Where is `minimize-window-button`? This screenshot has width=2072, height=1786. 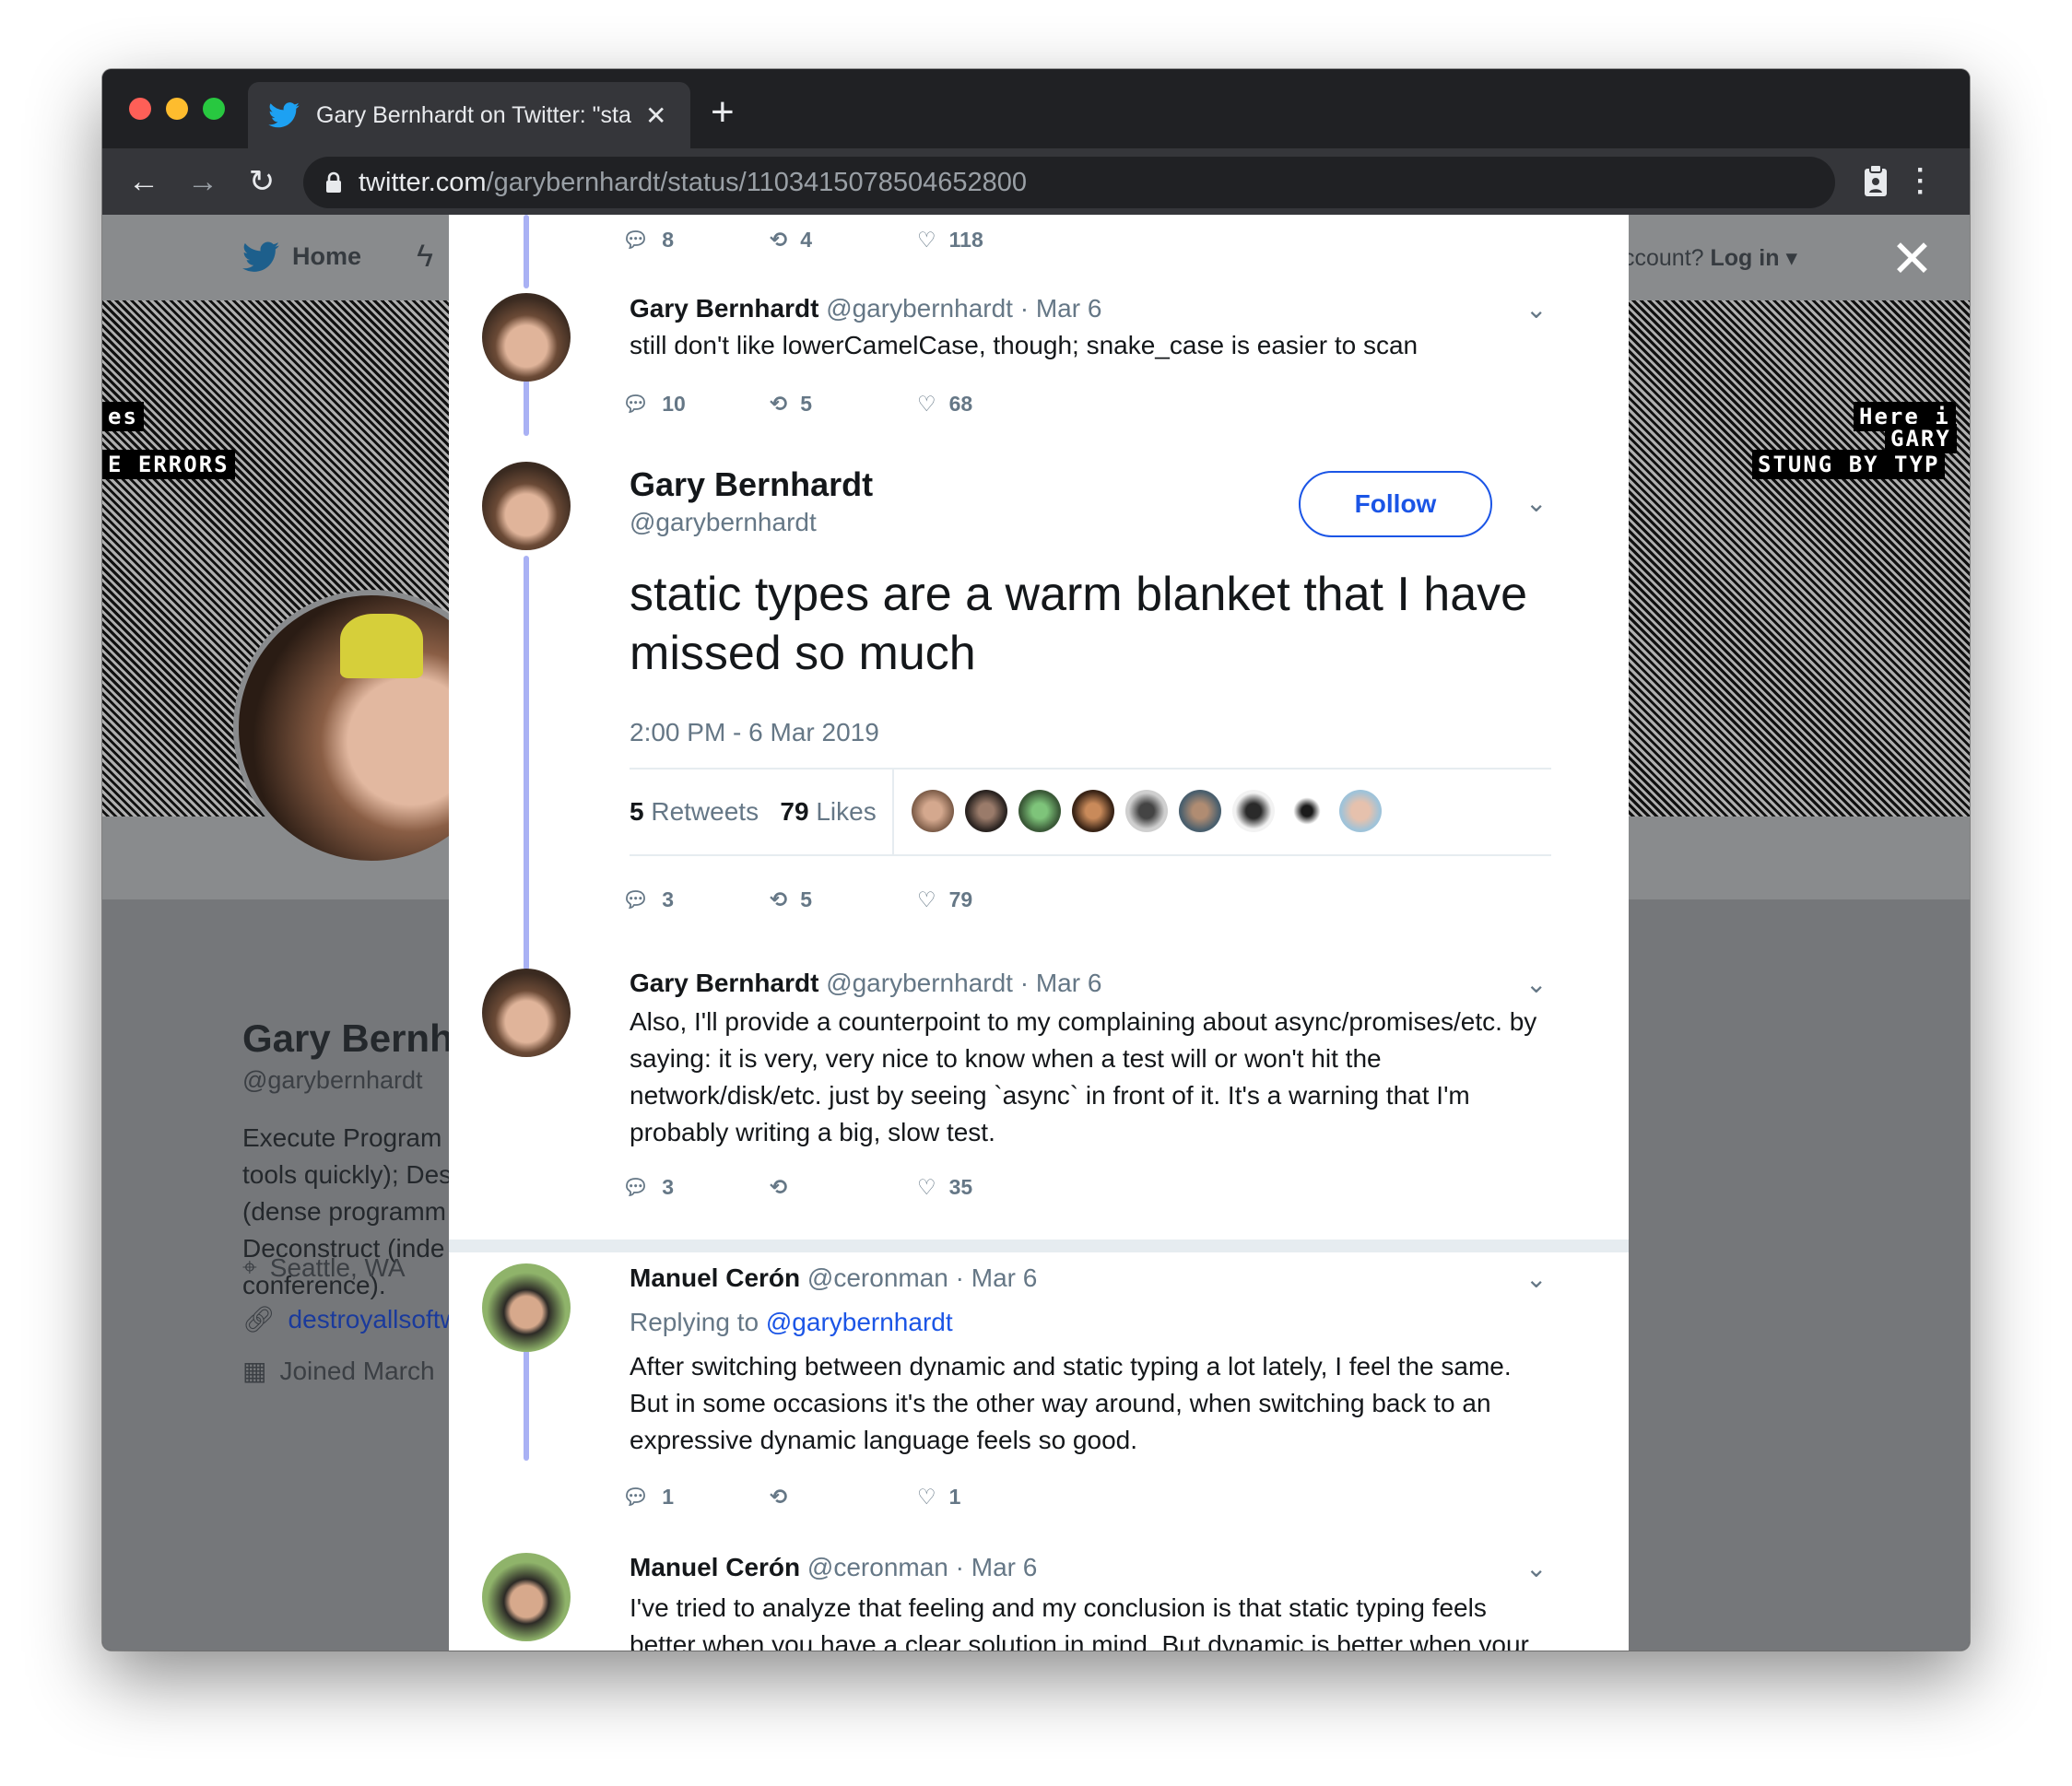
minimize-window-button is located at coordinates (177, 109).